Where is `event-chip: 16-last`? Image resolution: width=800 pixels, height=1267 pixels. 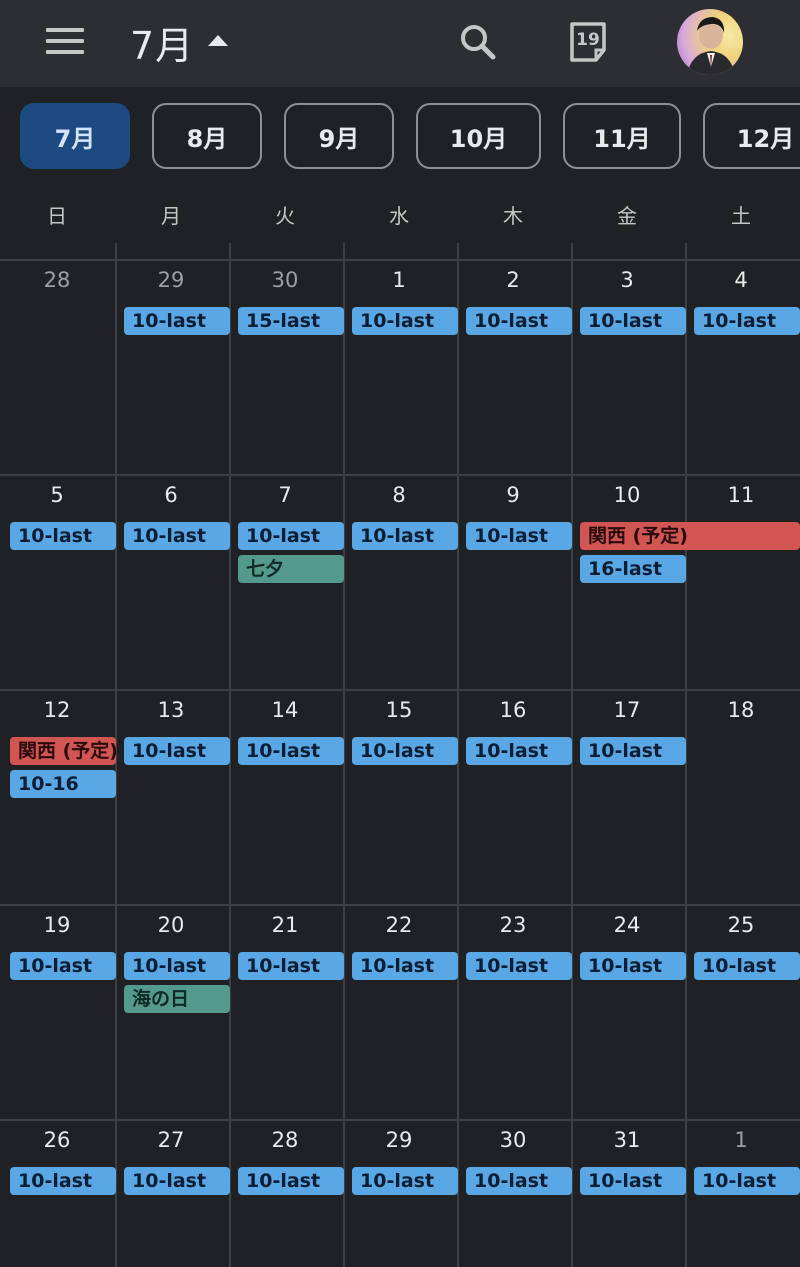 event-chip: 16-last is located at coordinates (633, 569).